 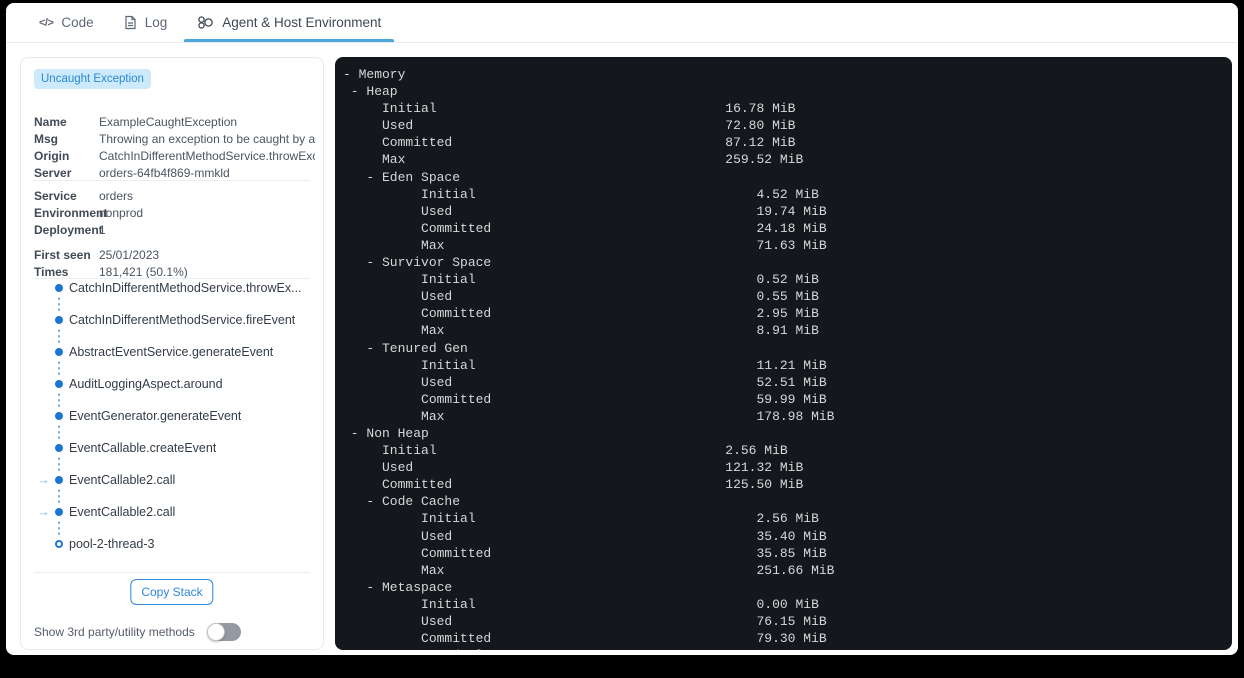 I want to click on exception-stats: First seen 25/01/2023 Times 181,421 (50.1%), so click(x=174, y=264).